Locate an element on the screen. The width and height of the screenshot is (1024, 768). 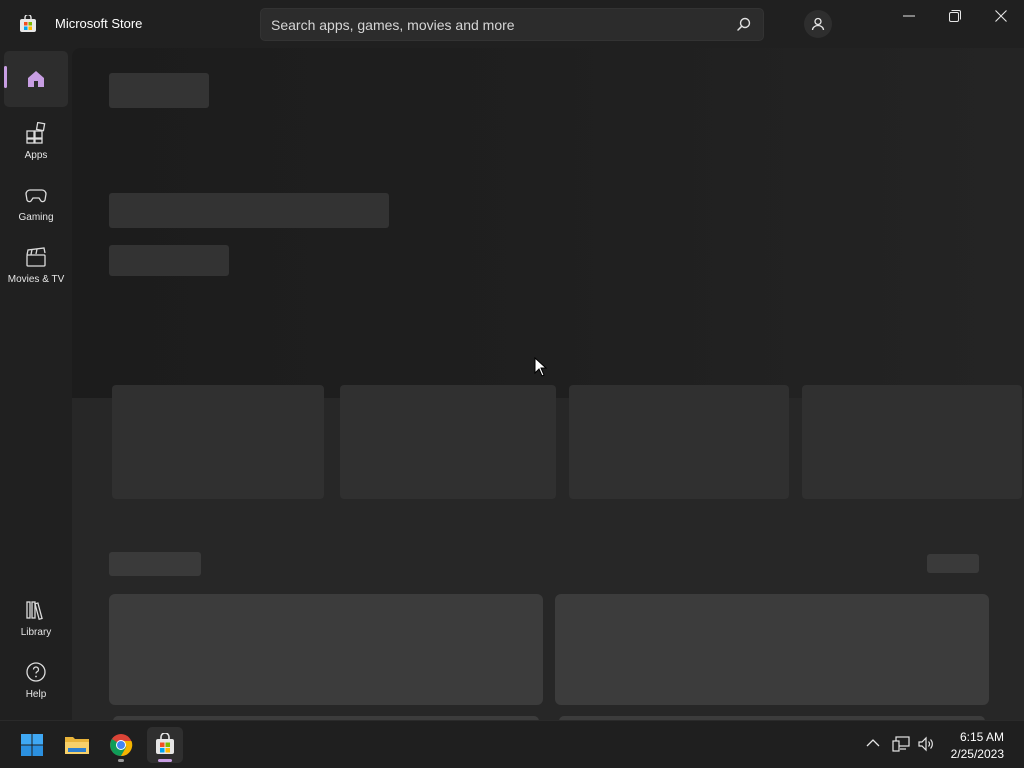
taskbar: 6:15 AM 2/25/2023 is located at coordinates (512, 744).